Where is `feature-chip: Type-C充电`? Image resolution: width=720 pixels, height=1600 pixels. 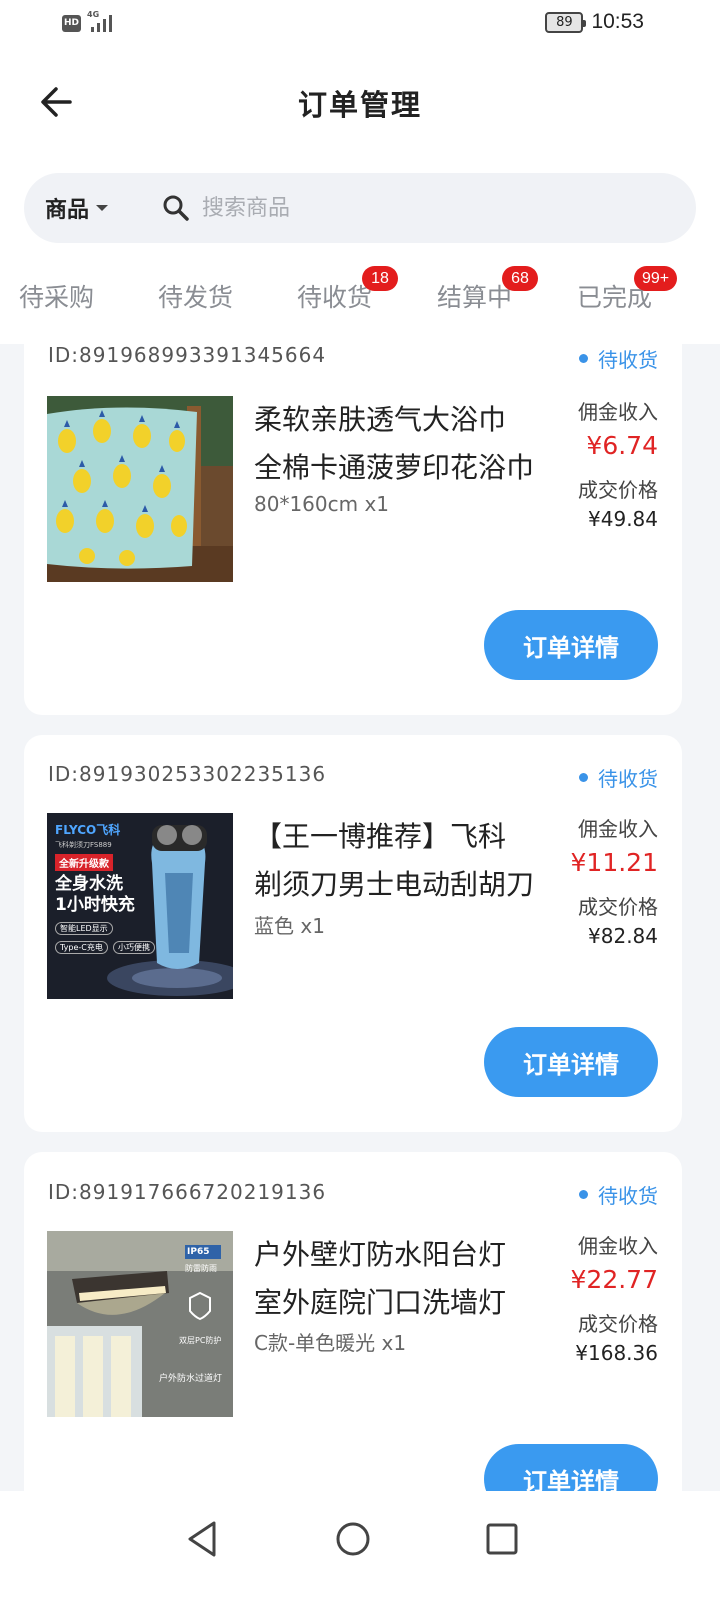 feature-chip: Type-C充电 is located at coordinates (81, 947).